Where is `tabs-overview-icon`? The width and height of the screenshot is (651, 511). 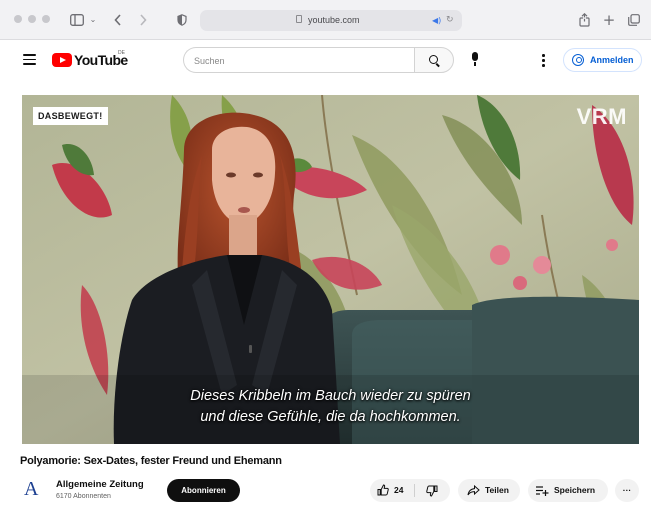 tabs-overview-icon is located at coordinates (634, 20).